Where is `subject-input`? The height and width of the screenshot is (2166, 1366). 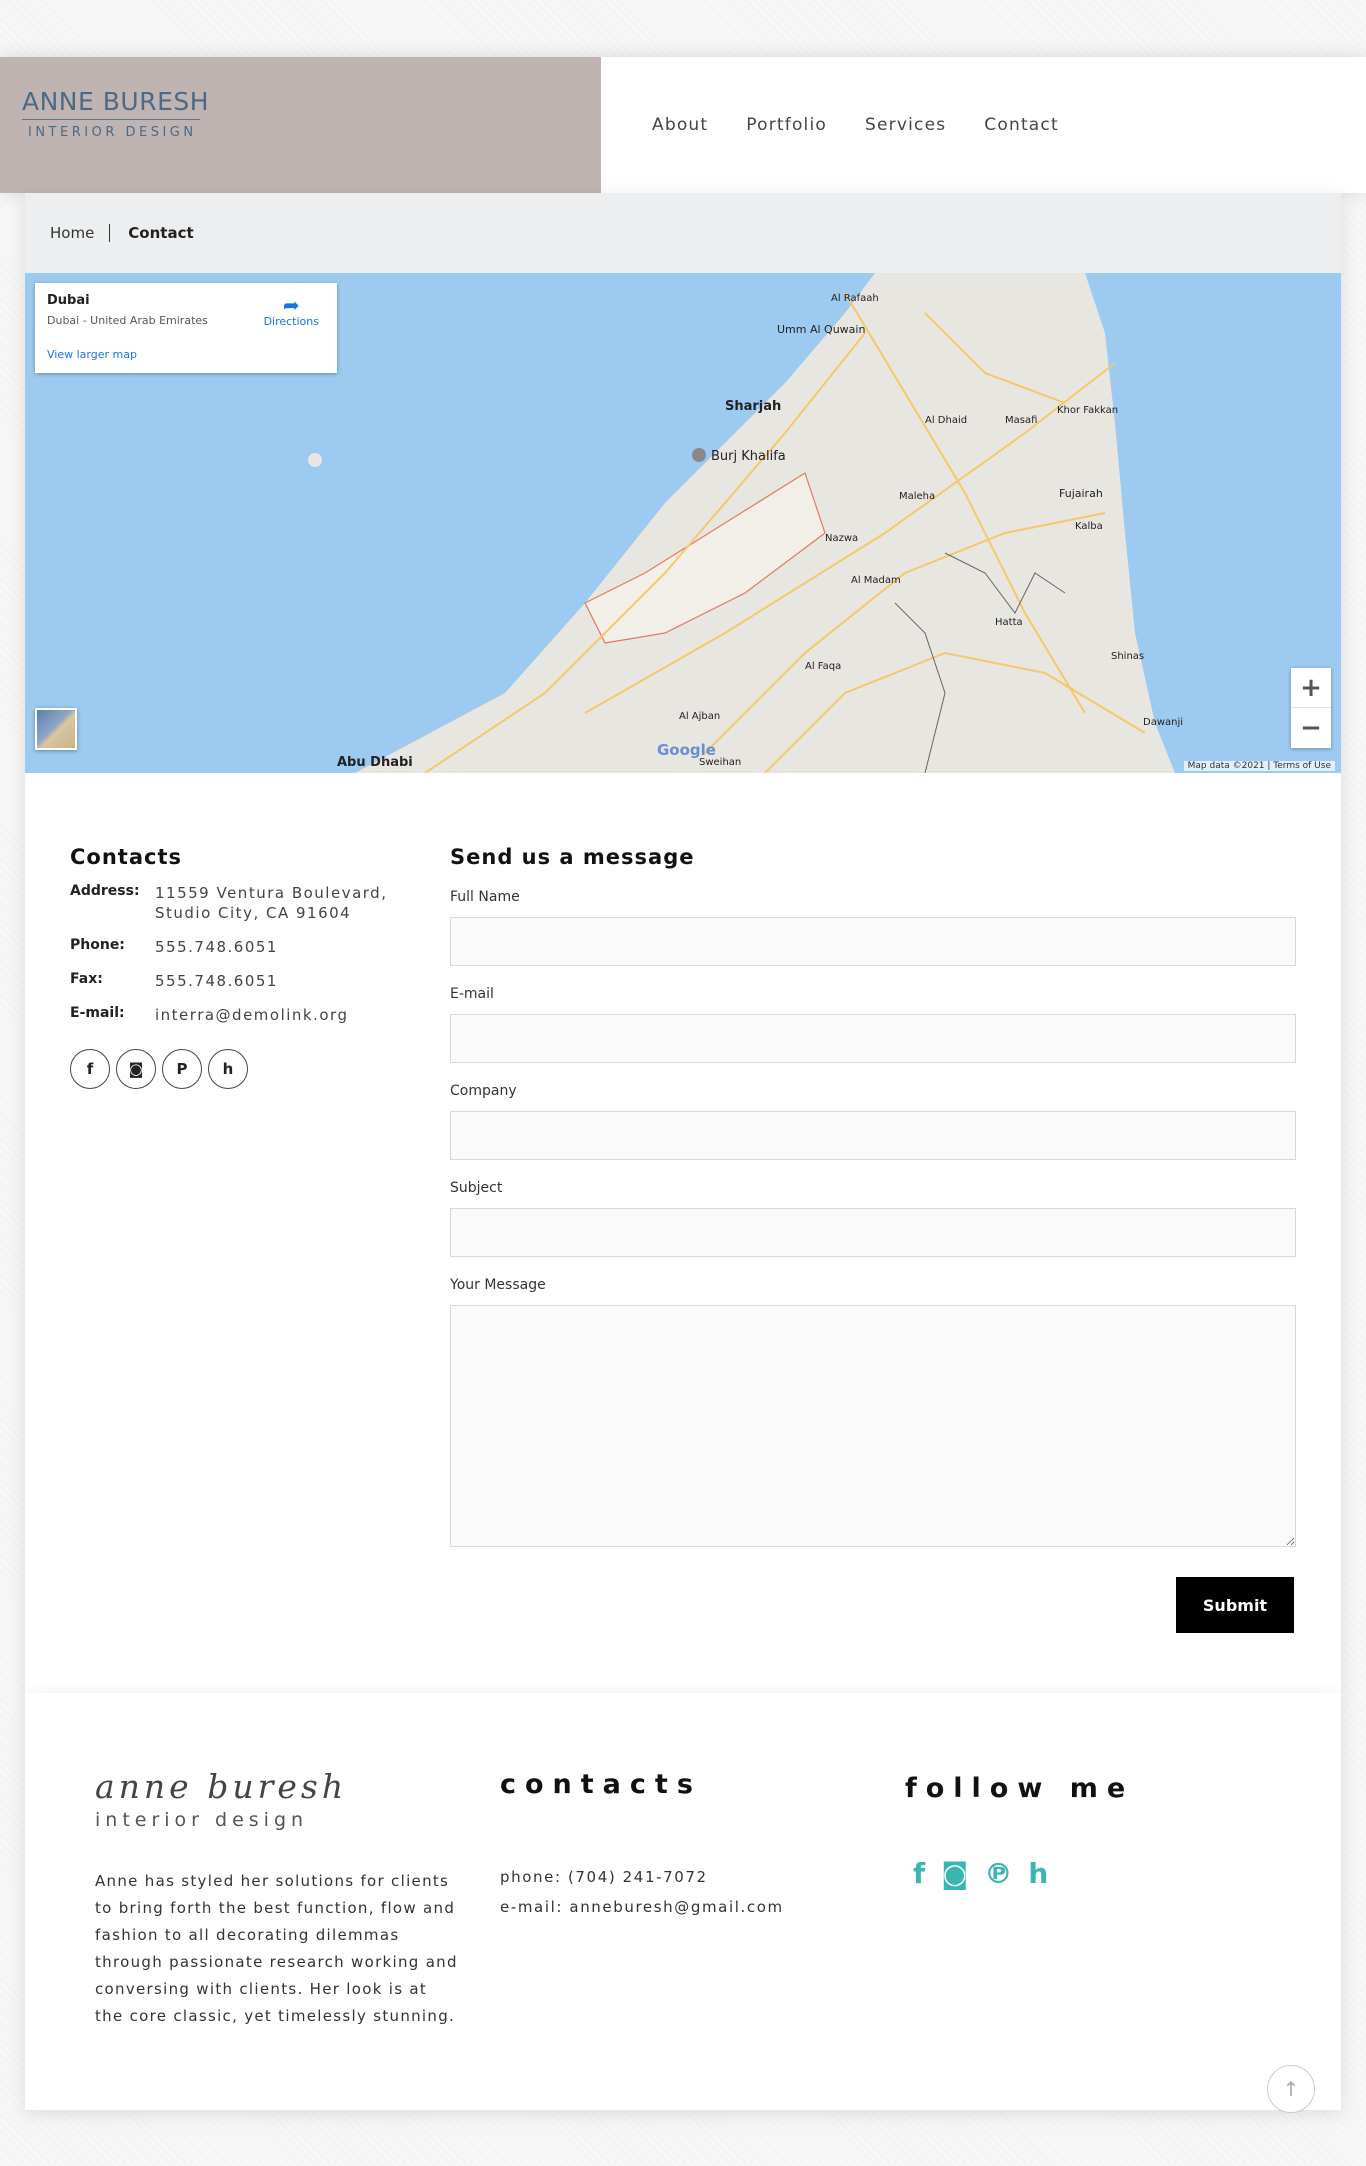 subject-input is located at coordinates (873, 1232).